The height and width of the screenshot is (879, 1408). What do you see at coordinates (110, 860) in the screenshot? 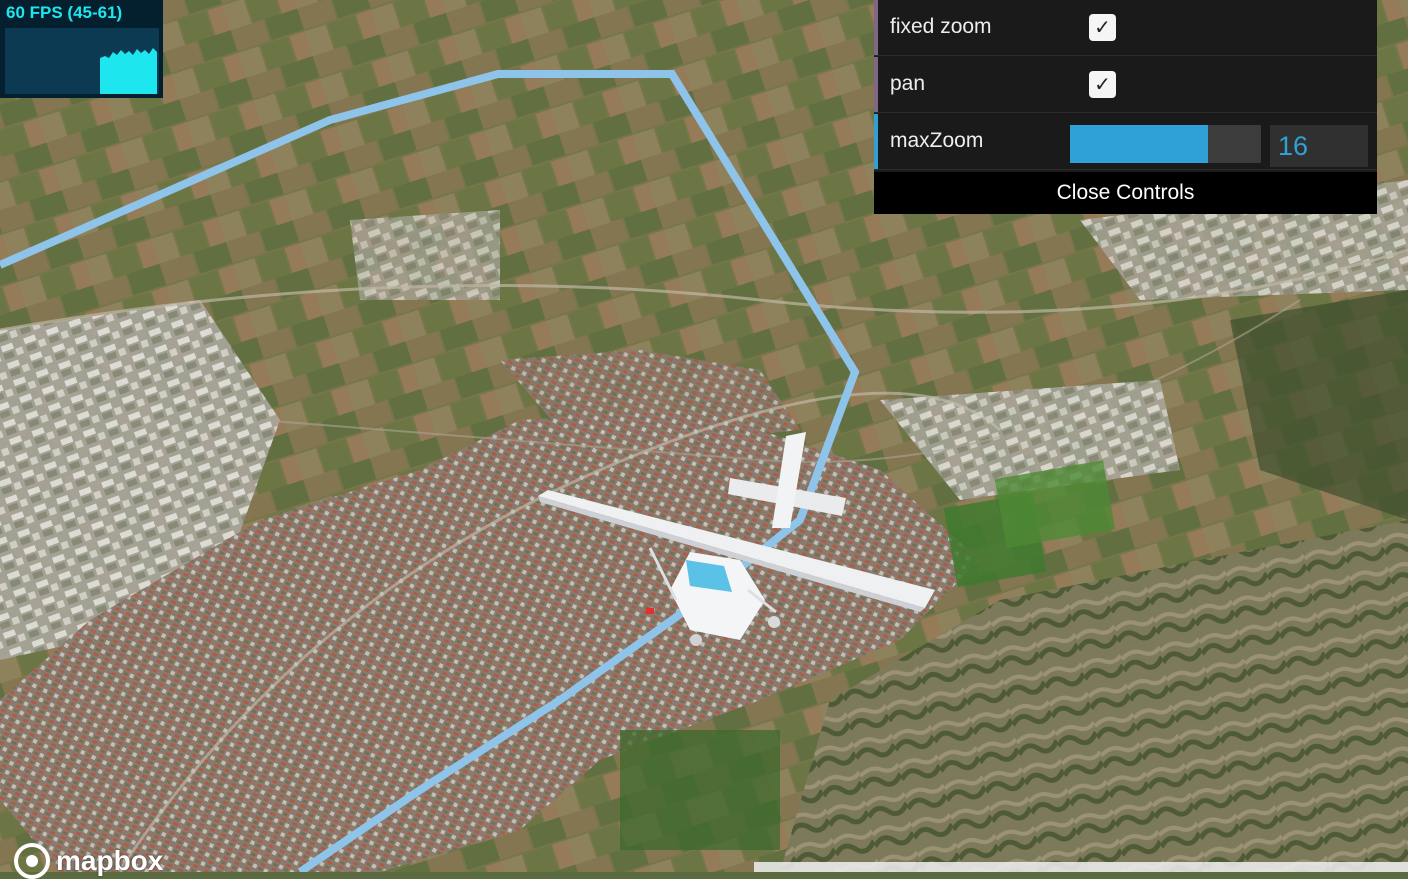
I see `attribution-text: mapbox` at bounding box center [110, 860].